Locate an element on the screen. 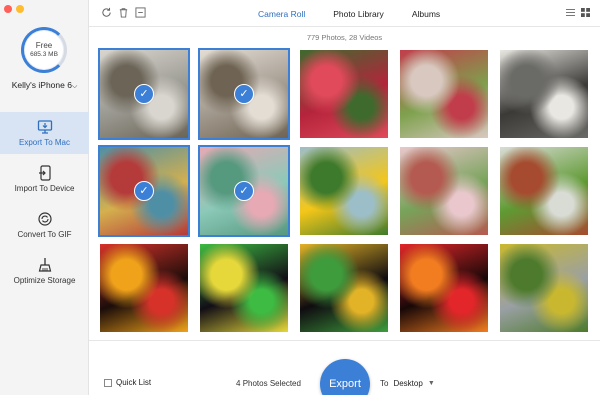 The width and height of the screenshot is (600, 395). chevron-down-icon: ⌵ is located at coordinates (74, 86).